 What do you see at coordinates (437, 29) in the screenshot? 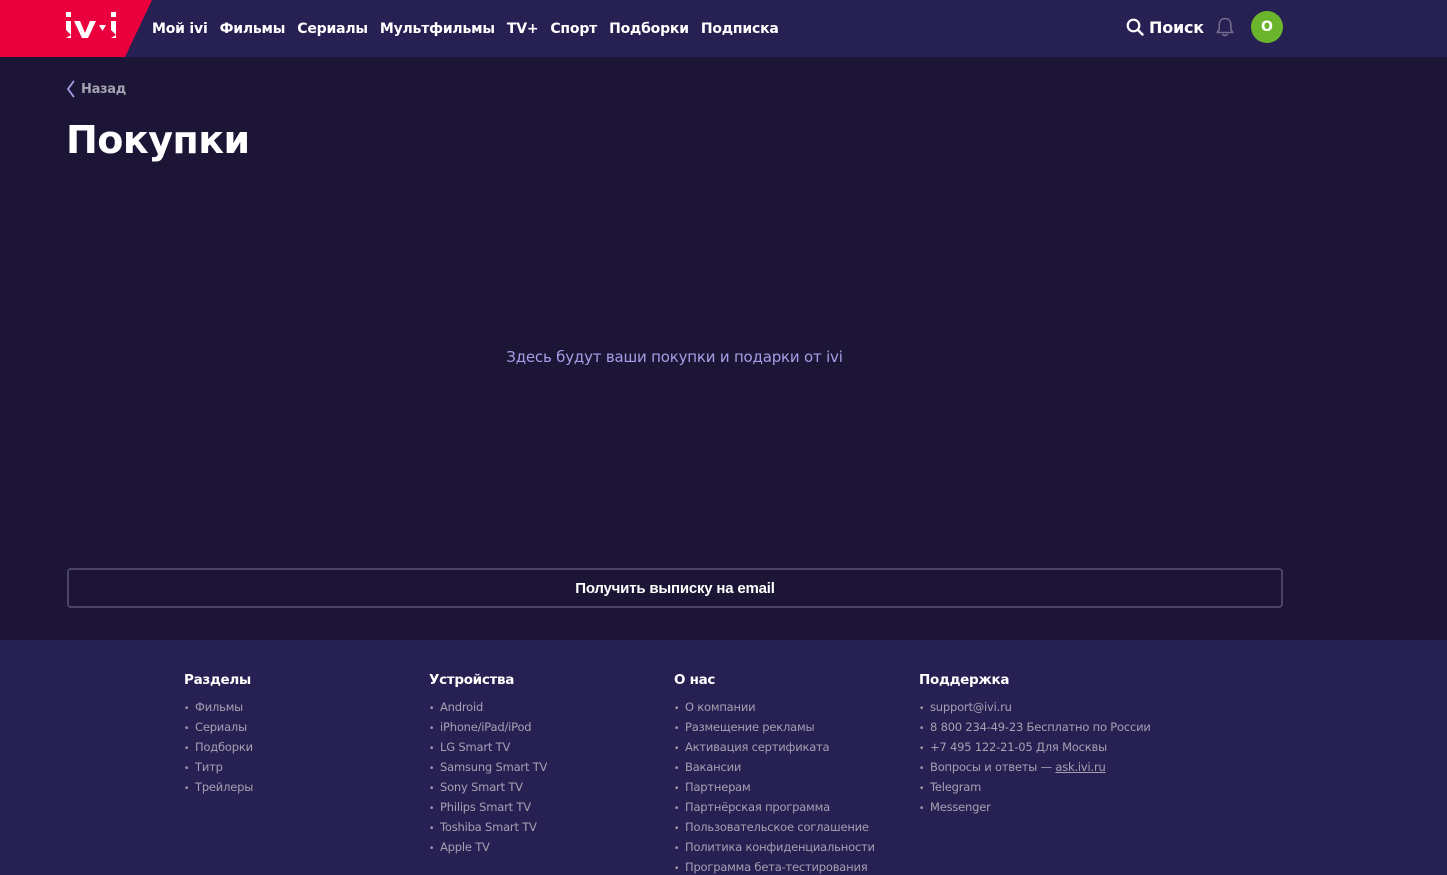
I see `nav-item-cartoons: Мультфильмы` at bounding box center [437, 29].